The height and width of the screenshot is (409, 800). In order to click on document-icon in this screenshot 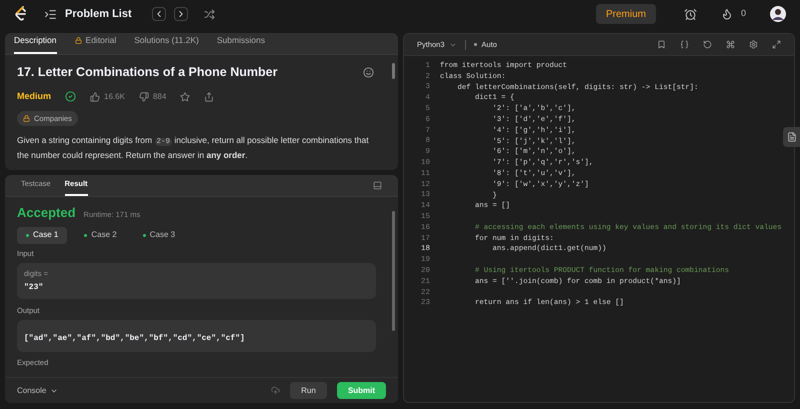, I will do `click(791, 137)`.